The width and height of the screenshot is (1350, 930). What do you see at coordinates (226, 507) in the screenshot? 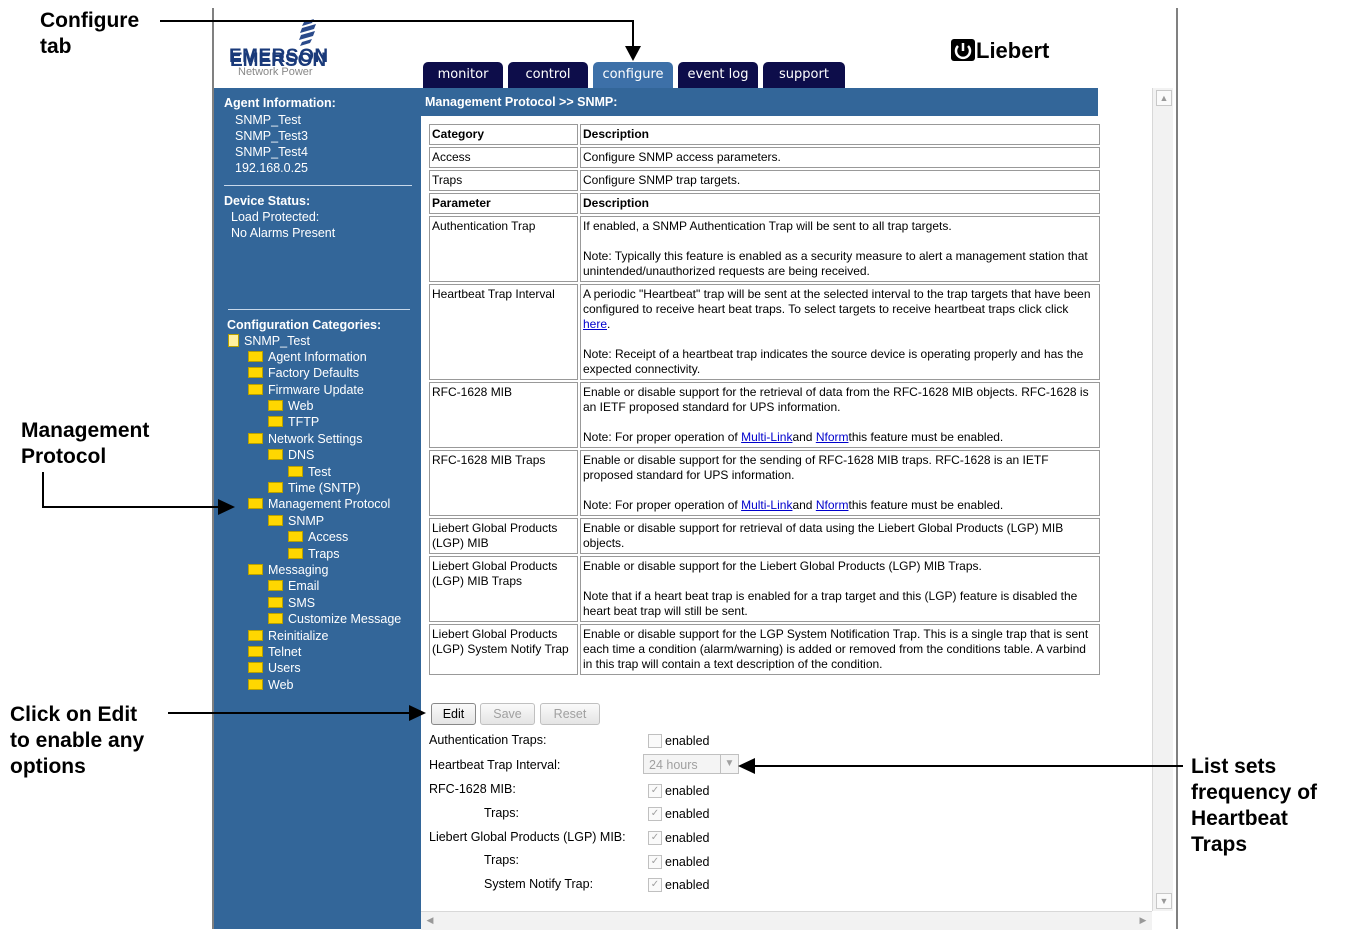
I see `arrow-right-icon` at bounding box center [226, 507].